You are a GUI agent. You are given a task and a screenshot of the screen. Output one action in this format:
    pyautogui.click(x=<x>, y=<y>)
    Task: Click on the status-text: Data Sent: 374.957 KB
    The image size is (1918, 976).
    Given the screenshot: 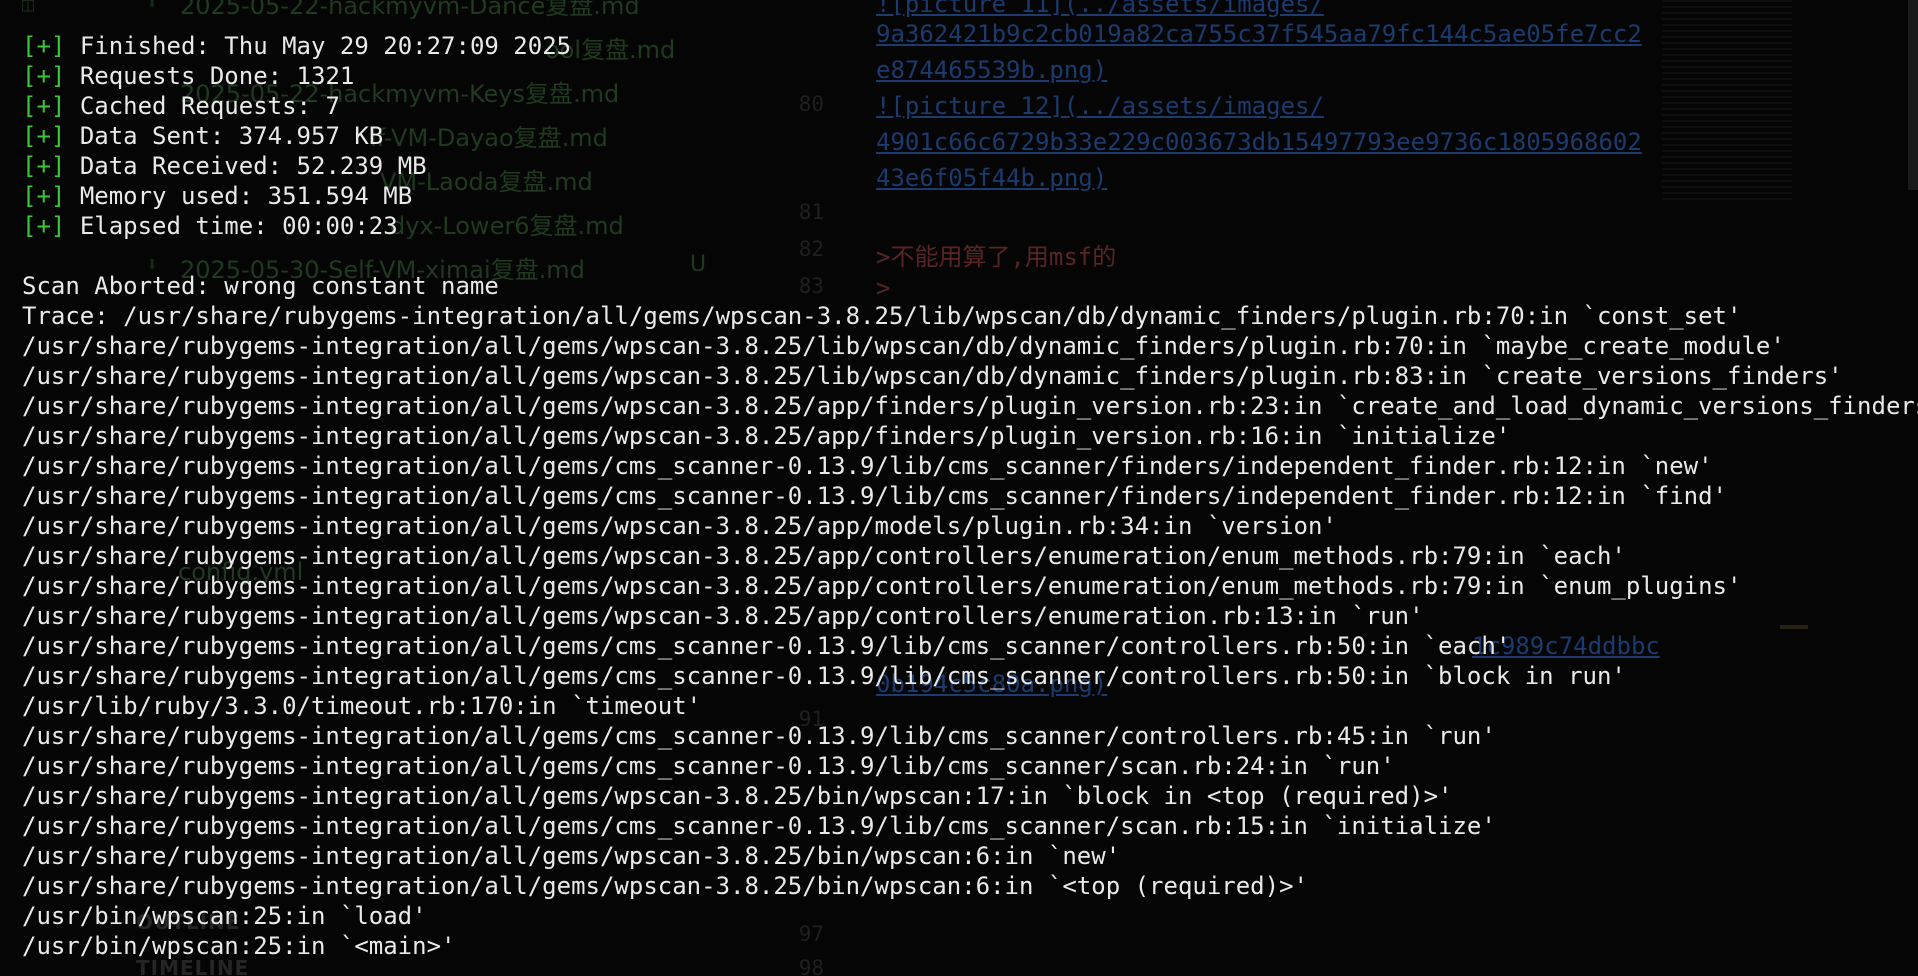 What is the action you would take?
    pyautogui.click(x=231, y=136)
    